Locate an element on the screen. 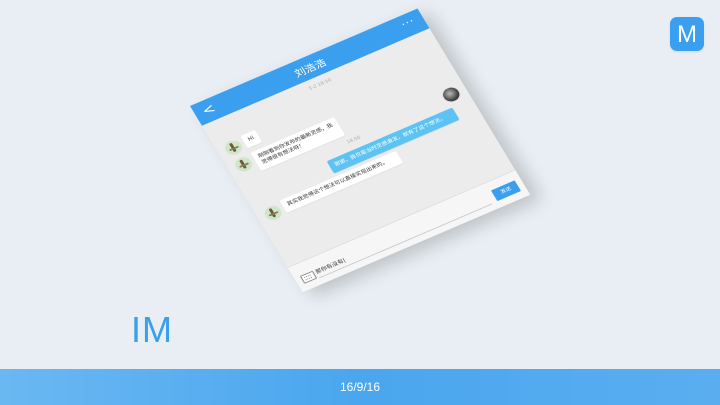 The image size is (720, 405). chat-title: 刘浩浩 is located at coordinates (310, 68).